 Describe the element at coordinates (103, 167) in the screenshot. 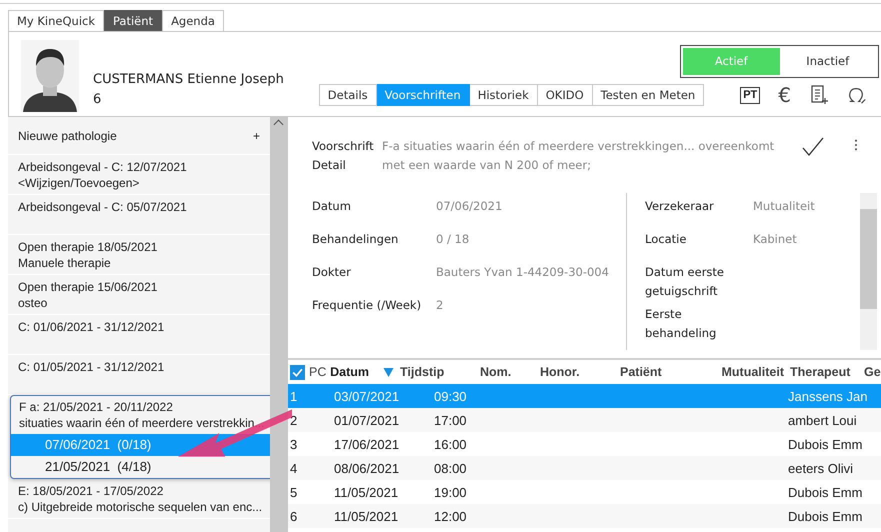

I see `pathology-text: Arbeidsongeval - C: 12/07/2021` at that location.